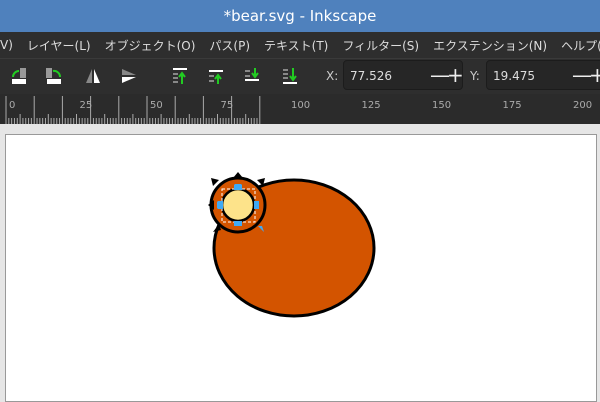  I want to click on drawing, so click(292, 245).